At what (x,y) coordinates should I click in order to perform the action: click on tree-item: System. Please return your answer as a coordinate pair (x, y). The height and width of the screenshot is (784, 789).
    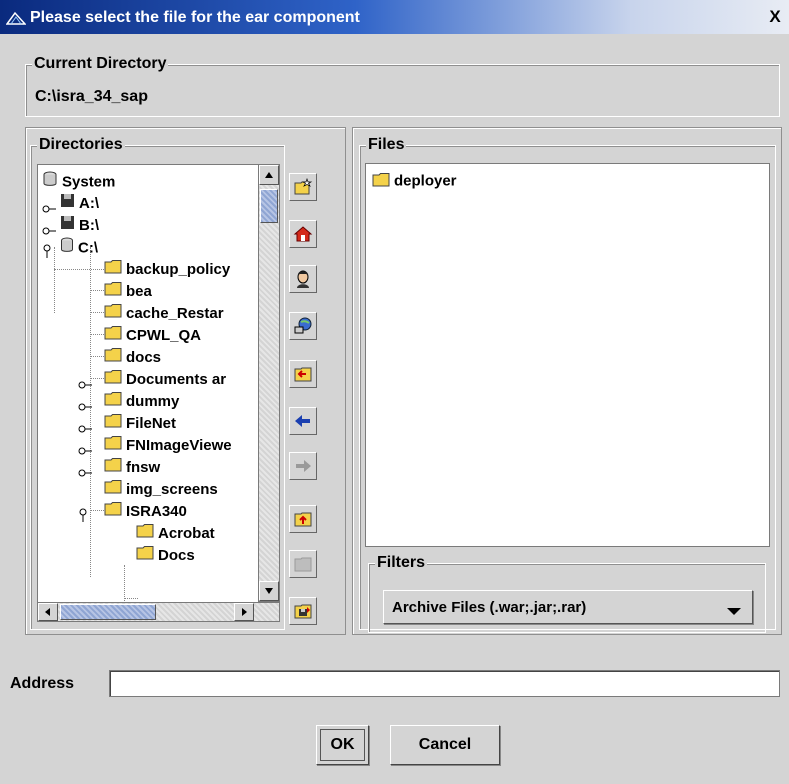
    Looking at the image, I should click on (78, 182).